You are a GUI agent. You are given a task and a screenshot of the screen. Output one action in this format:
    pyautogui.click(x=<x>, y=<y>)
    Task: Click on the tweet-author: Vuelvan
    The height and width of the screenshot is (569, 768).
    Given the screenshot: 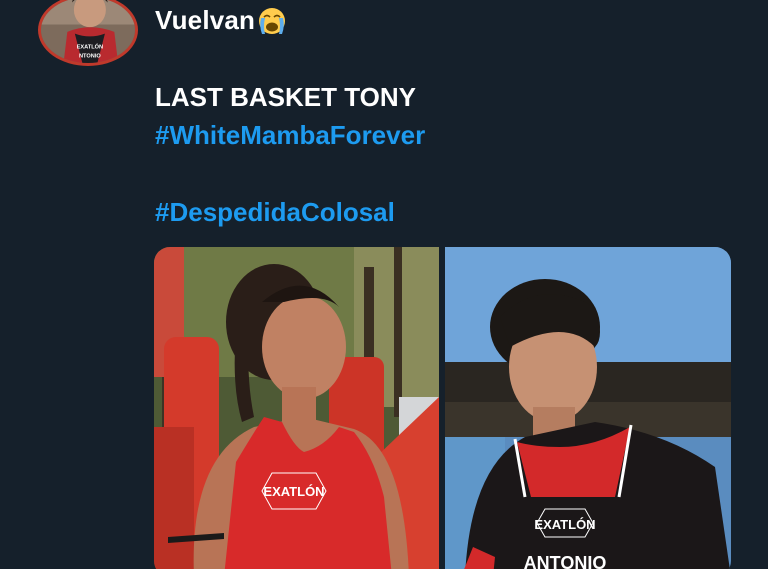 What is the action you would take?
    pyautogui.click(x=221, y=20)
    